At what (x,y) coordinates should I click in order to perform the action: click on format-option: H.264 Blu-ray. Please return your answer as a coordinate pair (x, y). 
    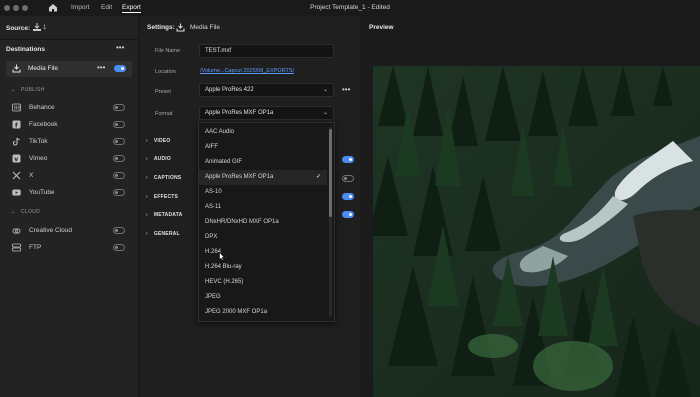
    Looking at the image, I should click on (263, 267).